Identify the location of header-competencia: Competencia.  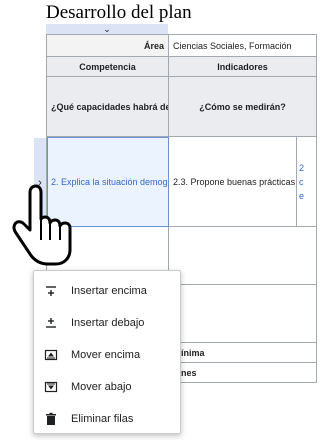
(107, 66).